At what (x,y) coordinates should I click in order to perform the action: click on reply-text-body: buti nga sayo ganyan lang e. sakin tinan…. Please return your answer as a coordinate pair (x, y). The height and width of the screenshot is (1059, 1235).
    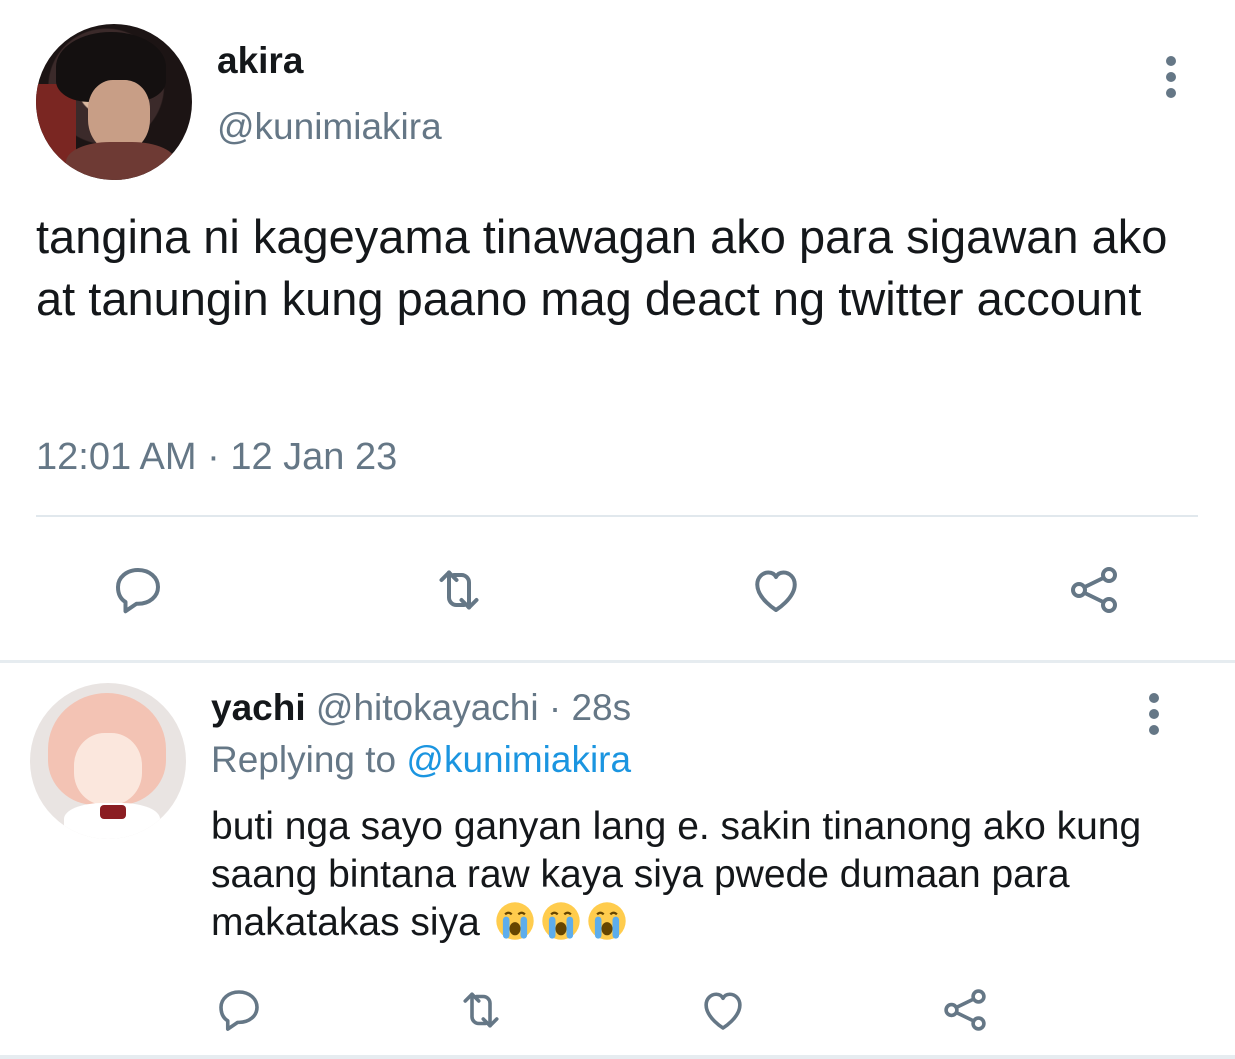
    Looking at the image, I should click on (676, 874).